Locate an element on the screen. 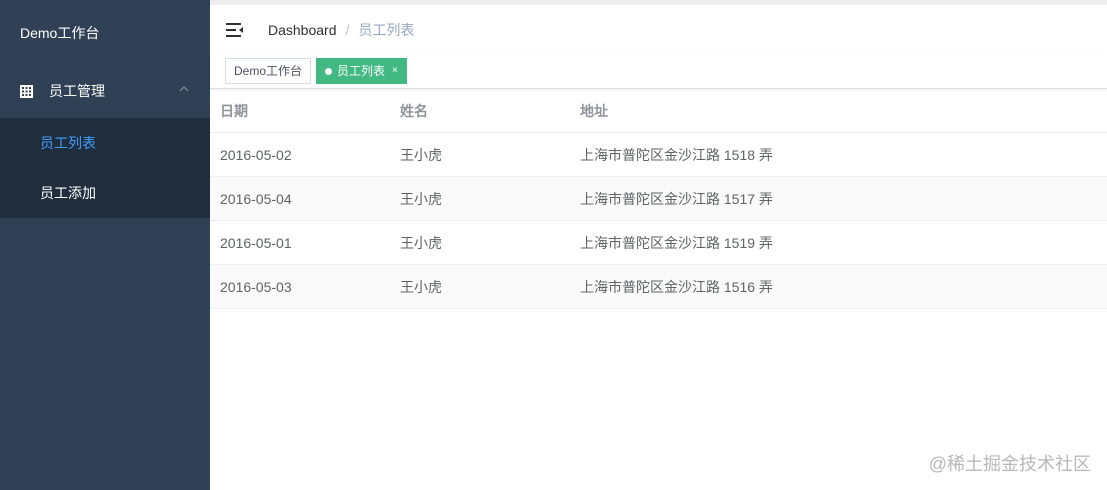  cell-date: 2016-05-02 is located at coordinates (256, 154).